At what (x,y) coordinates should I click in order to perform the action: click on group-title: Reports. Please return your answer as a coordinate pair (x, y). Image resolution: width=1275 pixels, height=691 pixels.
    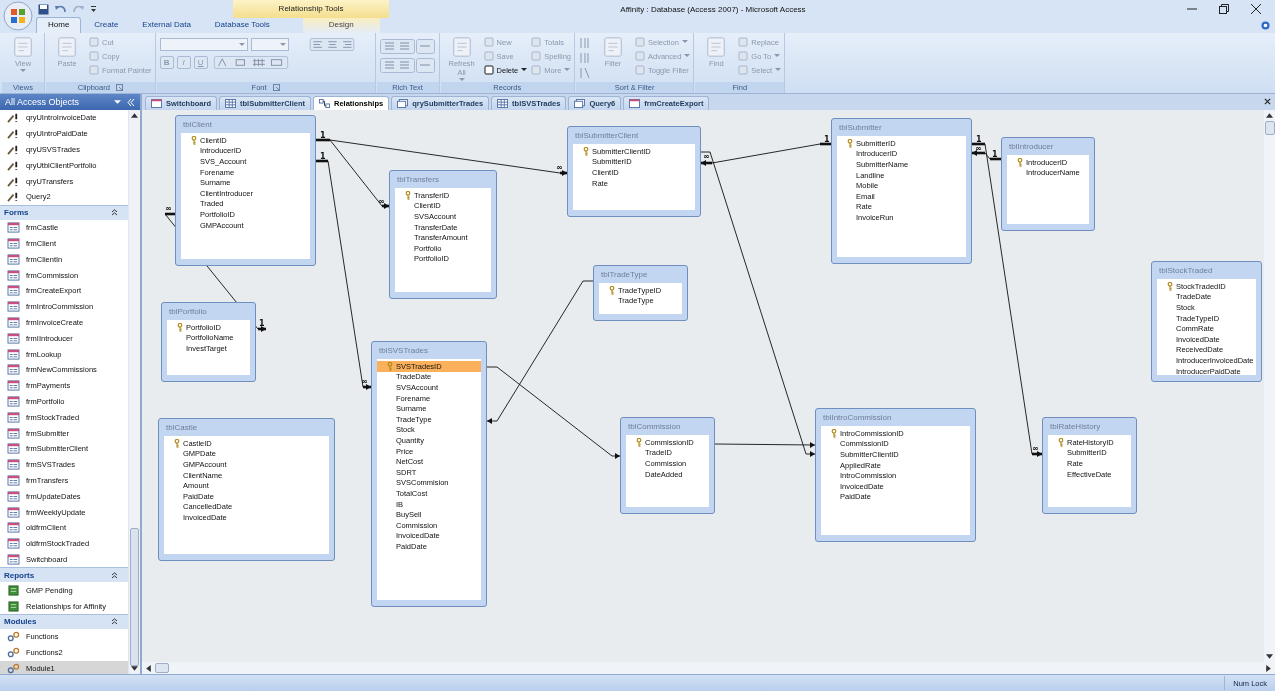
    Looking at the image, I should click on (20, 575).